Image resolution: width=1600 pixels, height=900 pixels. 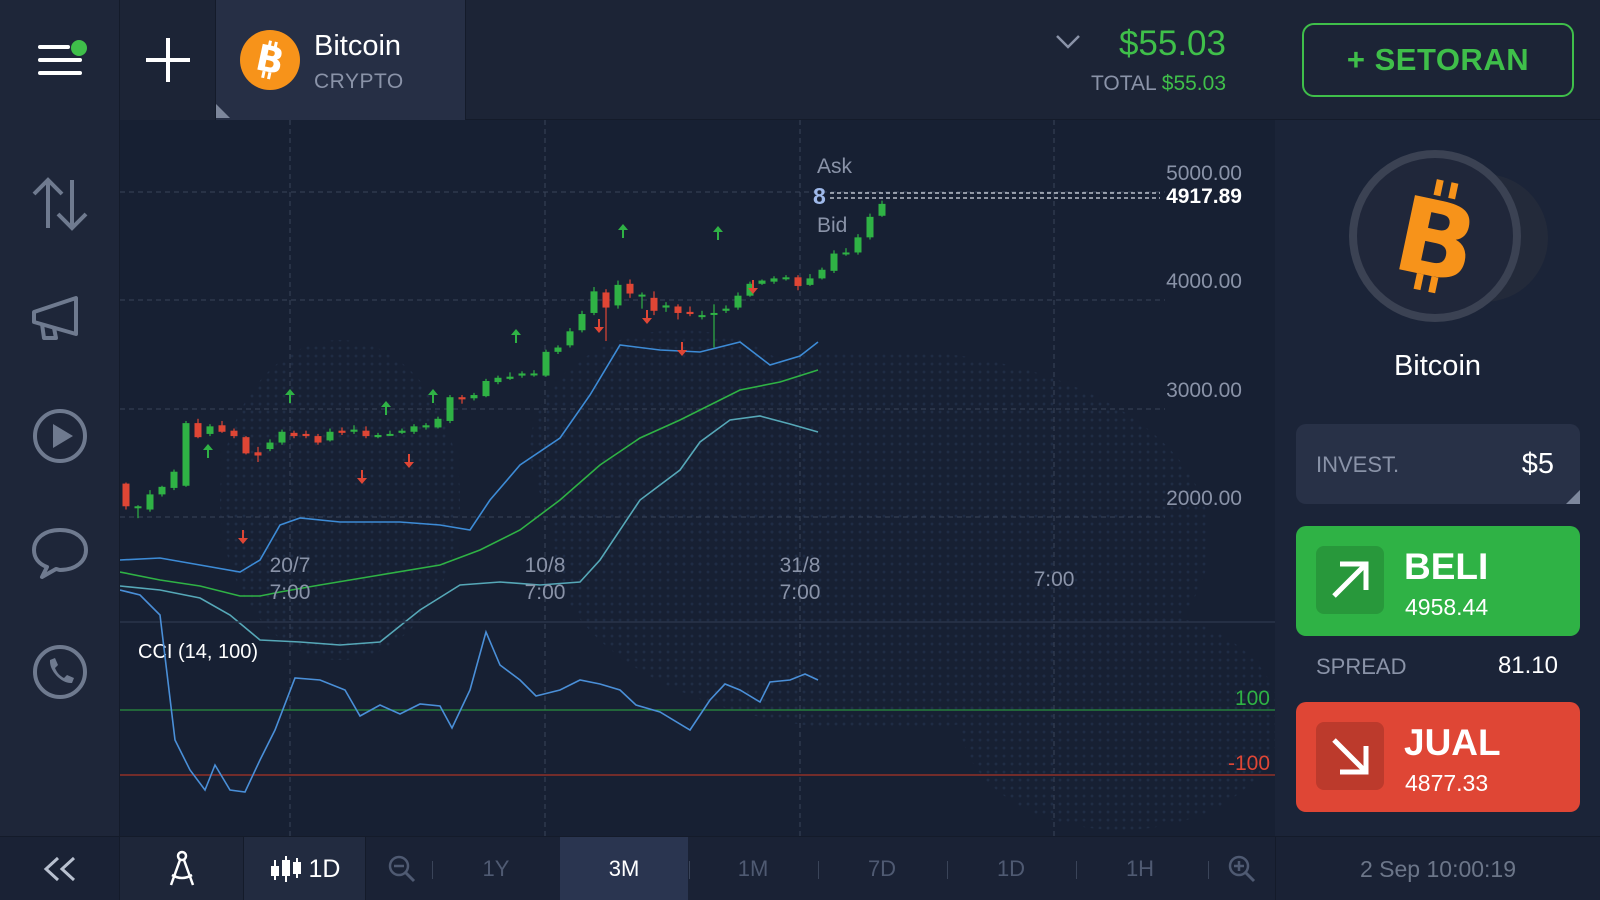 I want to click on deposit-button: + SETORAN, so click(x=1438, y=60).